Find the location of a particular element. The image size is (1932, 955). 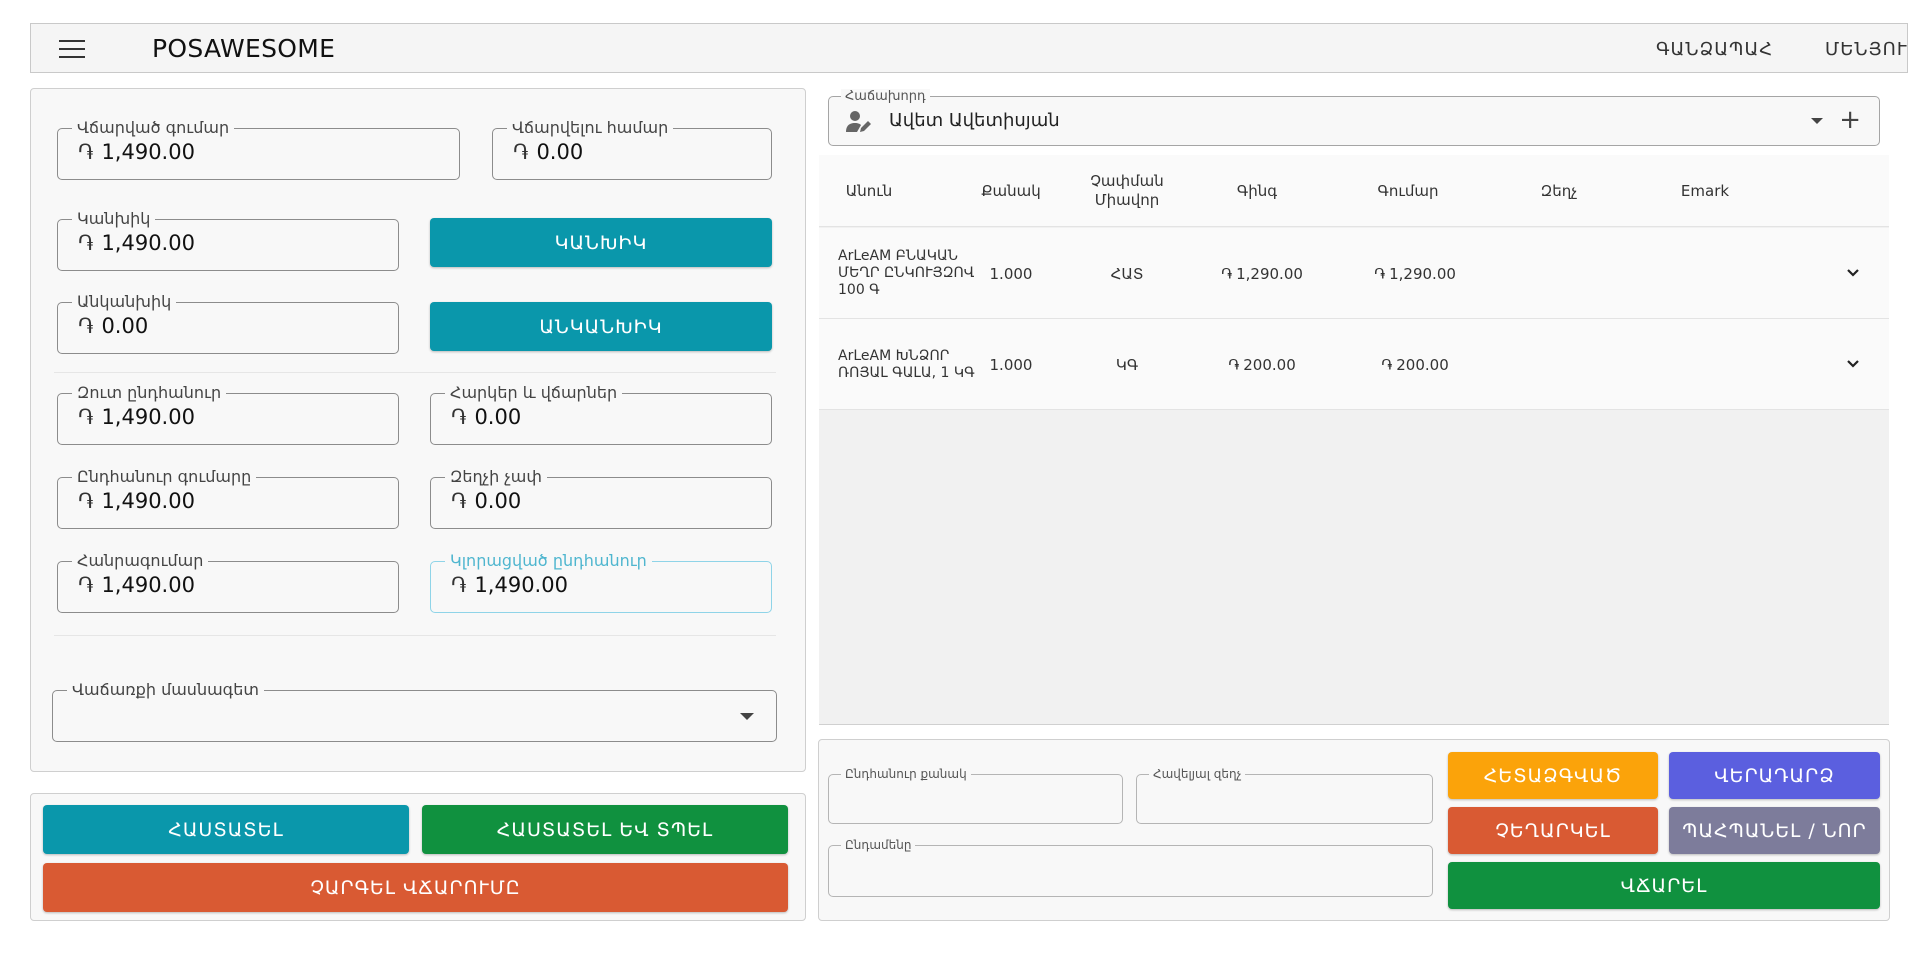

nav-menu: ՄԵՆՅՈՒ is located at coordinates (1866, 49).